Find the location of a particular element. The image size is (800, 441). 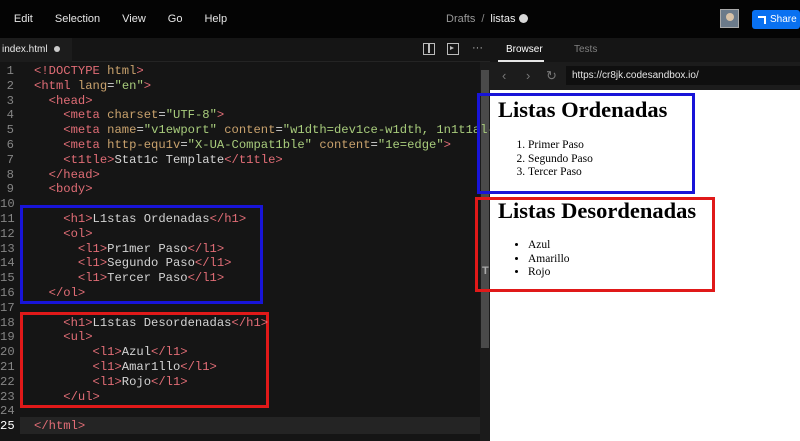

code-line: 17 is located at coordinates (240, 308).